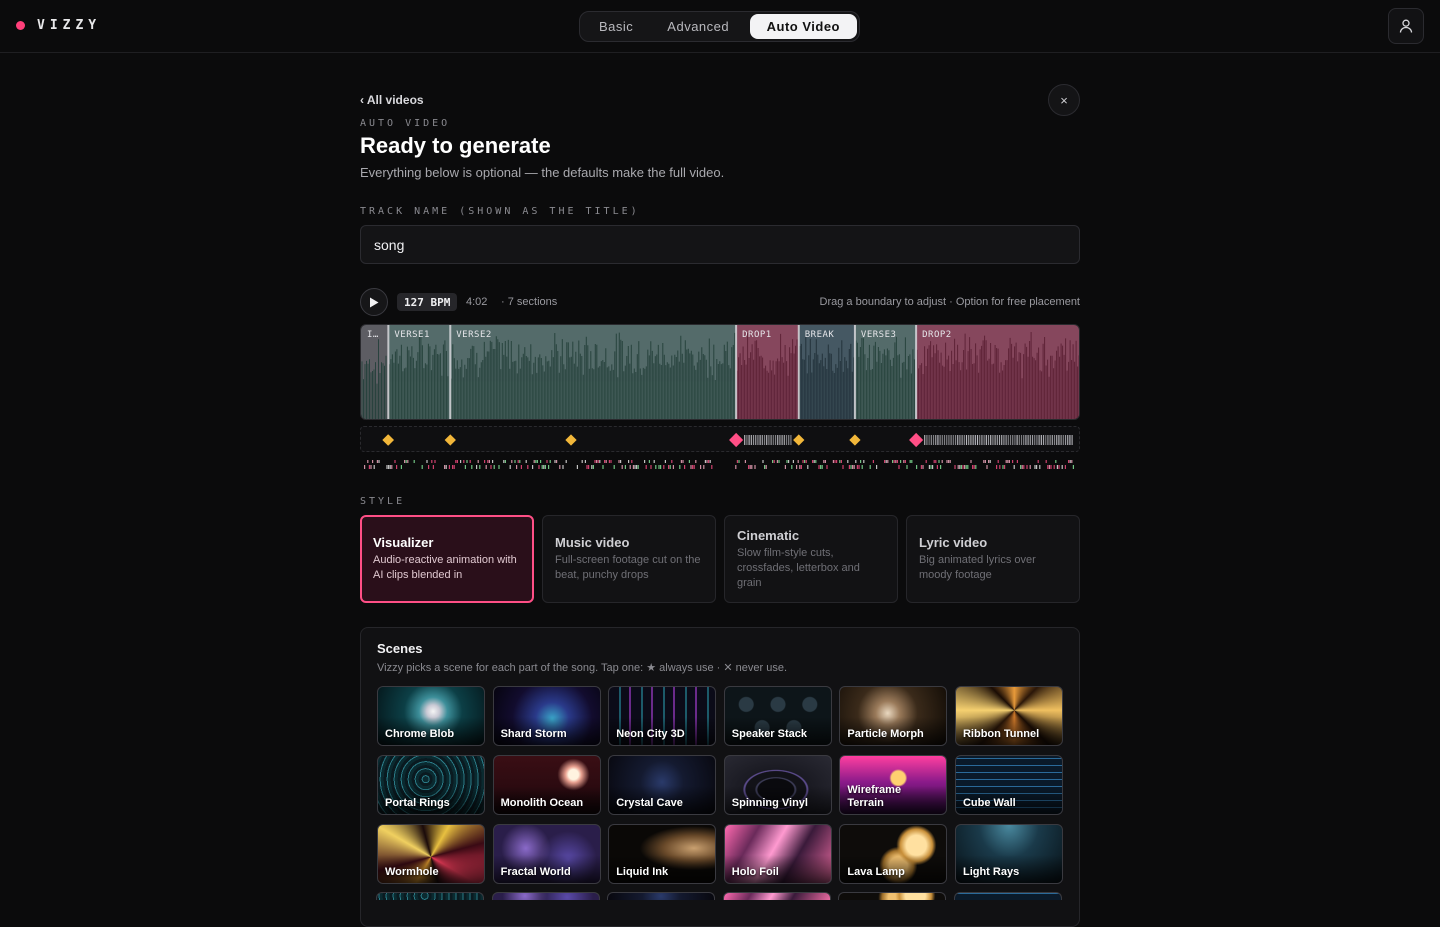  I want to click on scene-tile-fractal-world: Fractal World, so click(546, 854).